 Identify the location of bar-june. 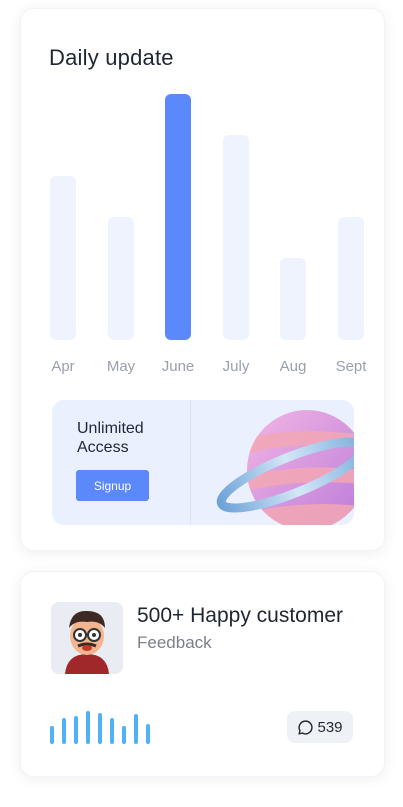
(178, 217).